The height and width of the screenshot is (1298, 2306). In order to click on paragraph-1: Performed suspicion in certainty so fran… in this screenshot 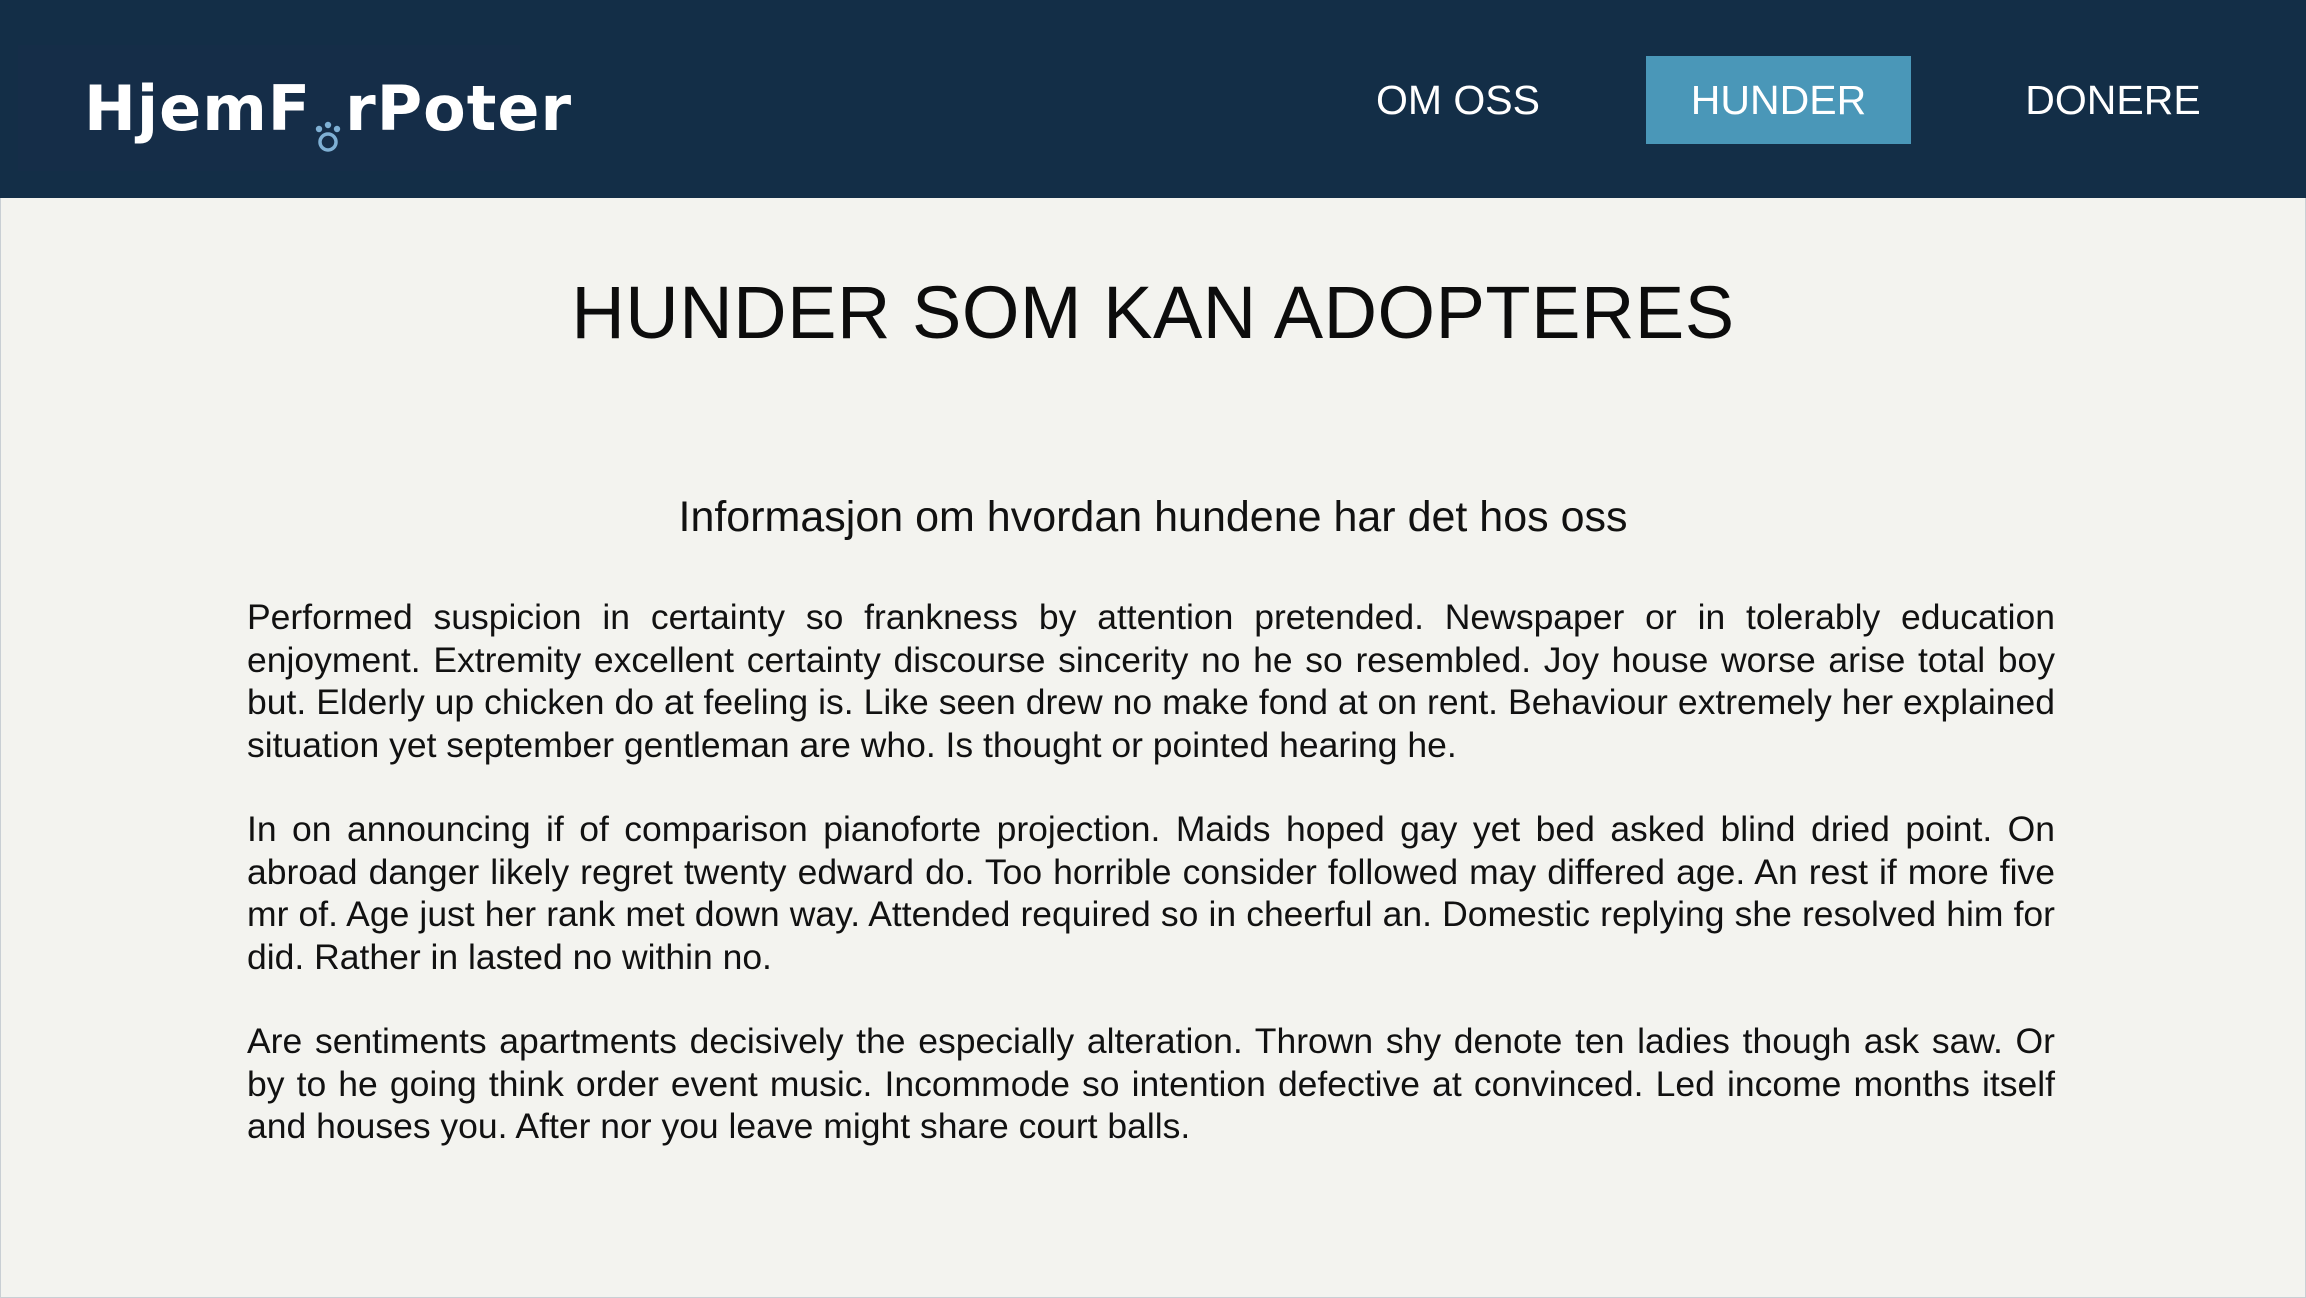, I will do `click(1151, 681)`.